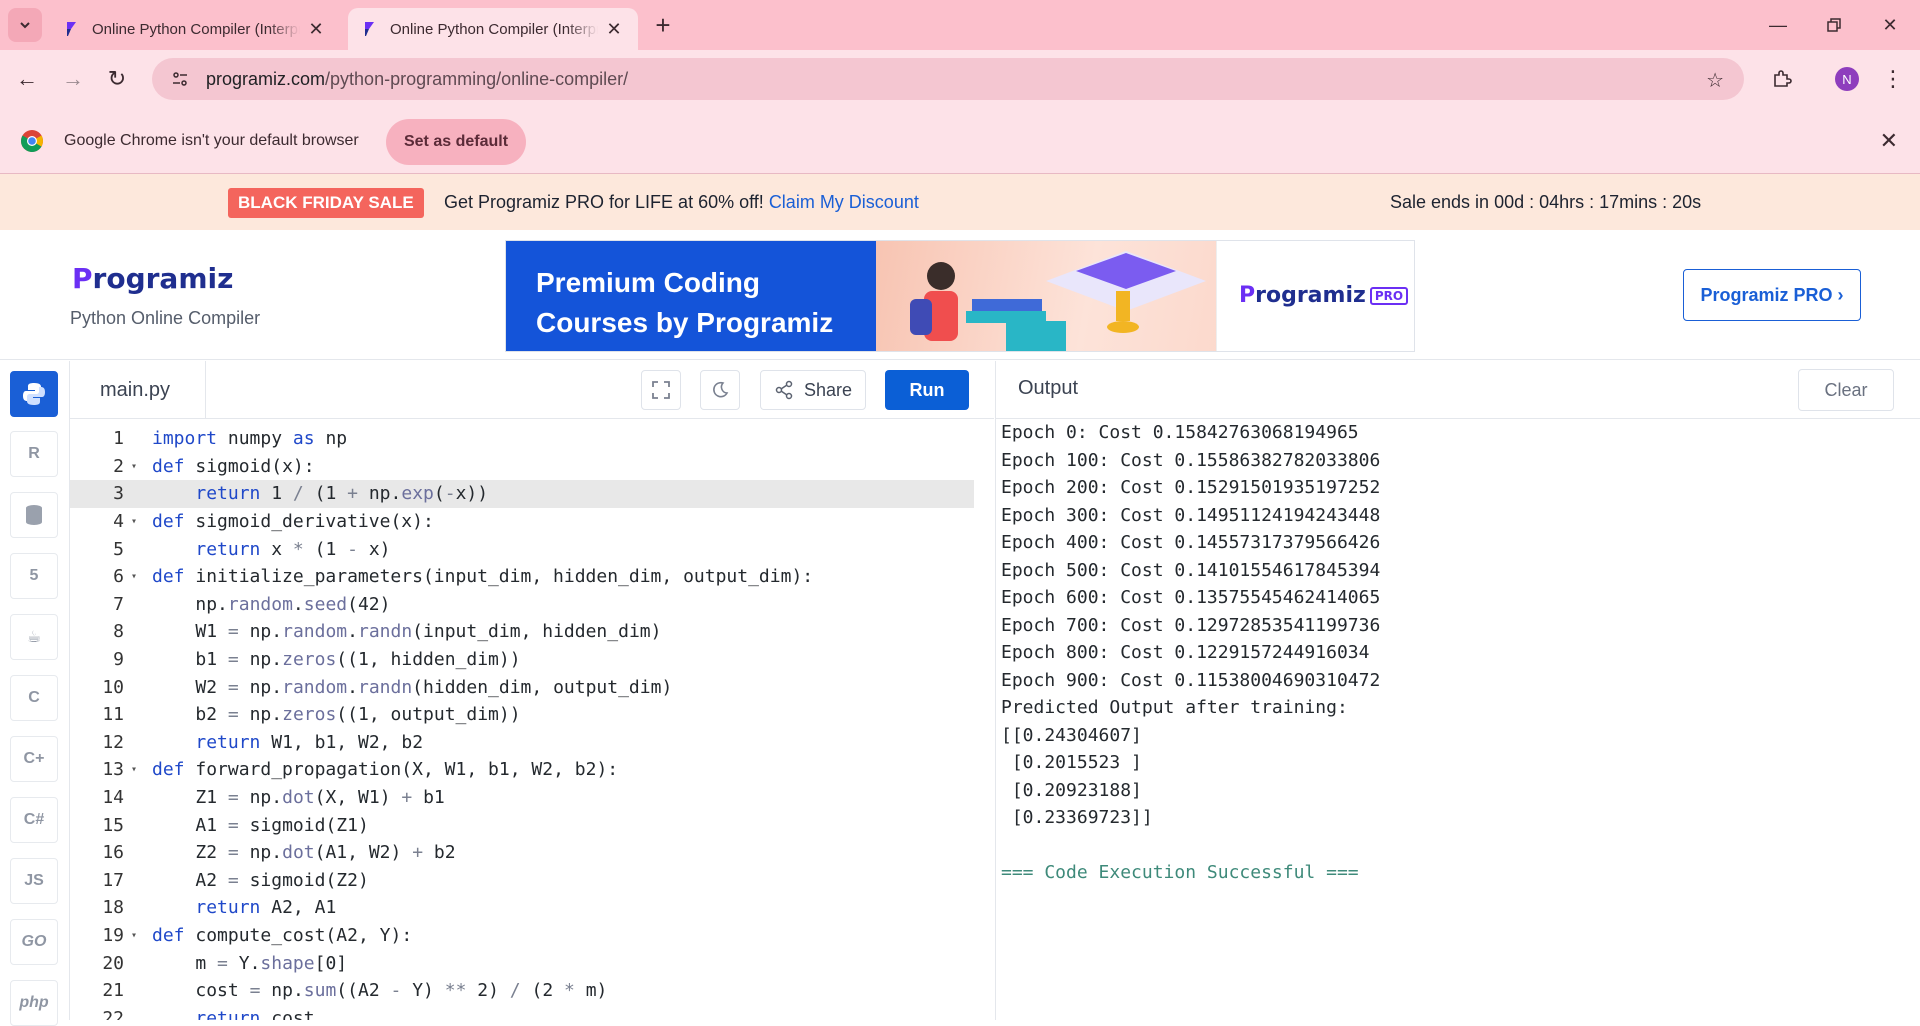 This screenshot has width=1920, height=1026. Describe the element at coordinates (1846, 390) in the screenshot. I see `clear-button: Clear` at that location.